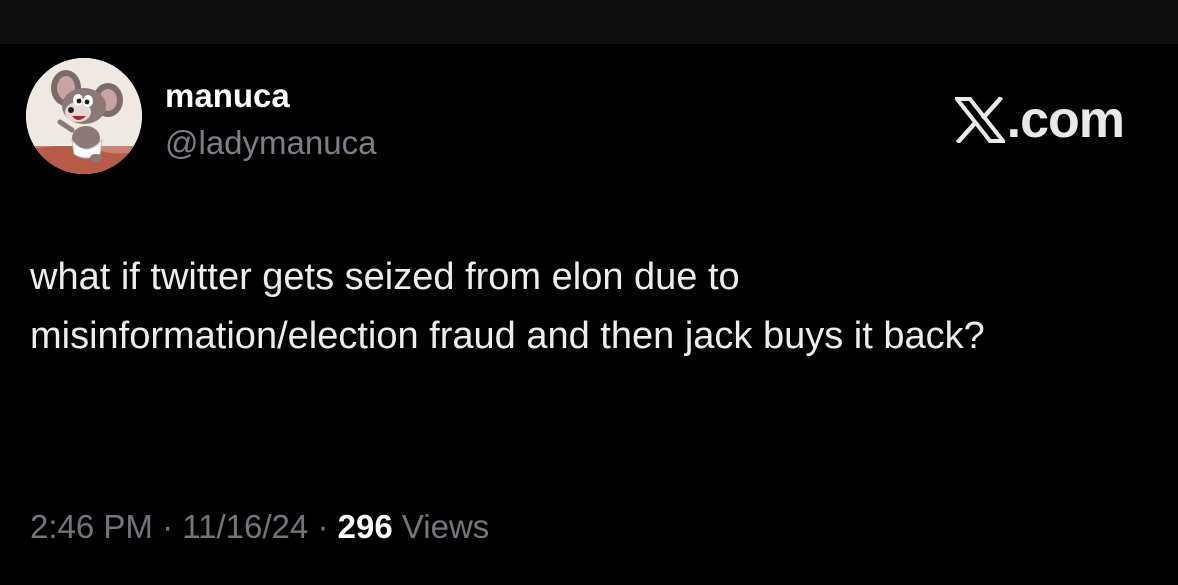 This screenshot has width=1178, height=585. What do you see at coordinates (91, 526) in the screenshot?
I see `tweet-time: 2:46 PM` at bounding box center [91, 526].